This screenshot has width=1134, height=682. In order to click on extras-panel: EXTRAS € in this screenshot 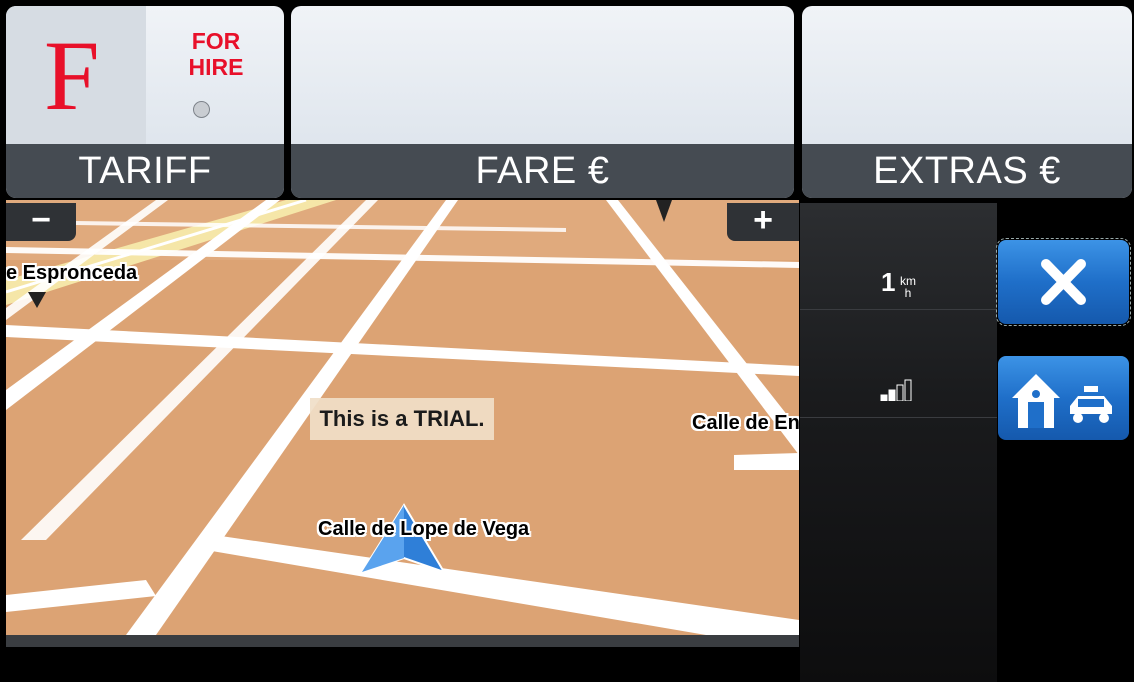, I will do `click(967, 102)`.